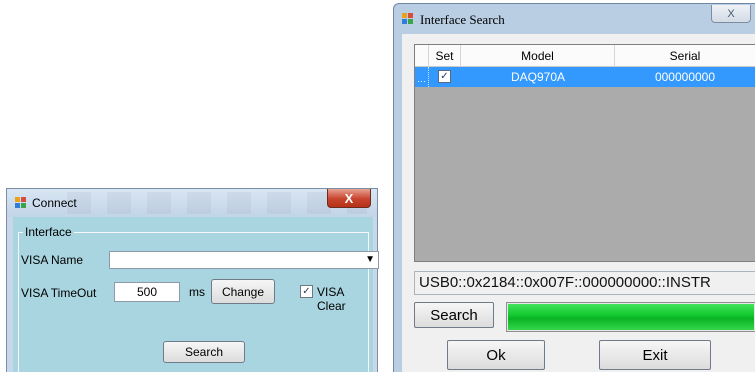 The width and height of the screenshot is (755, 372). I want to click on ok-button: Ok, so click(496, 355).